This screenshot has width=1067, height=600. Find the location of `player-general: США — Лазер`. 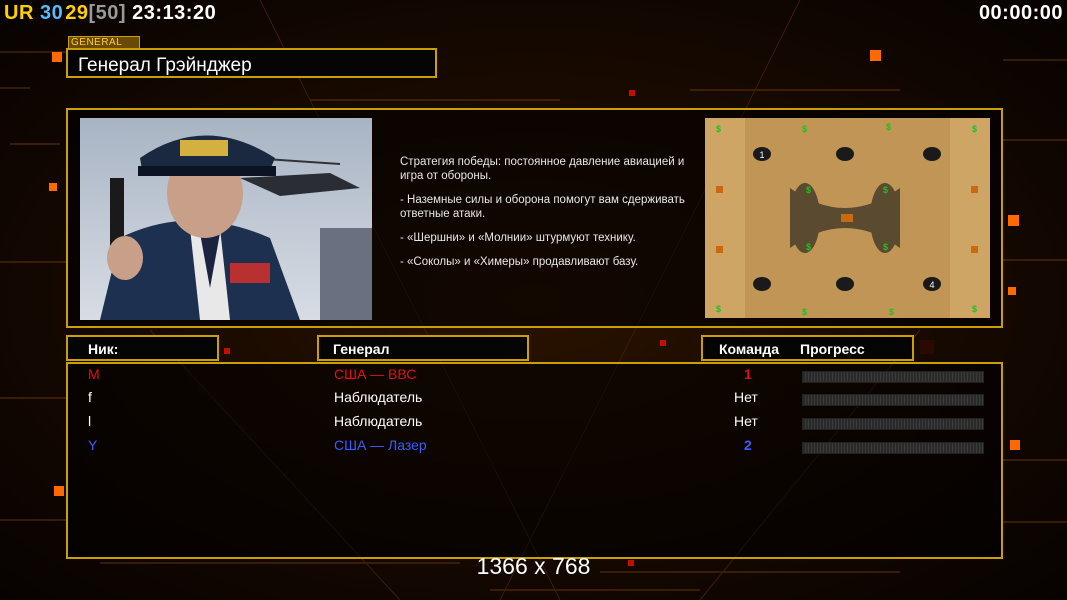

player-general: США — Лазер is located at coordinates (380, 445).